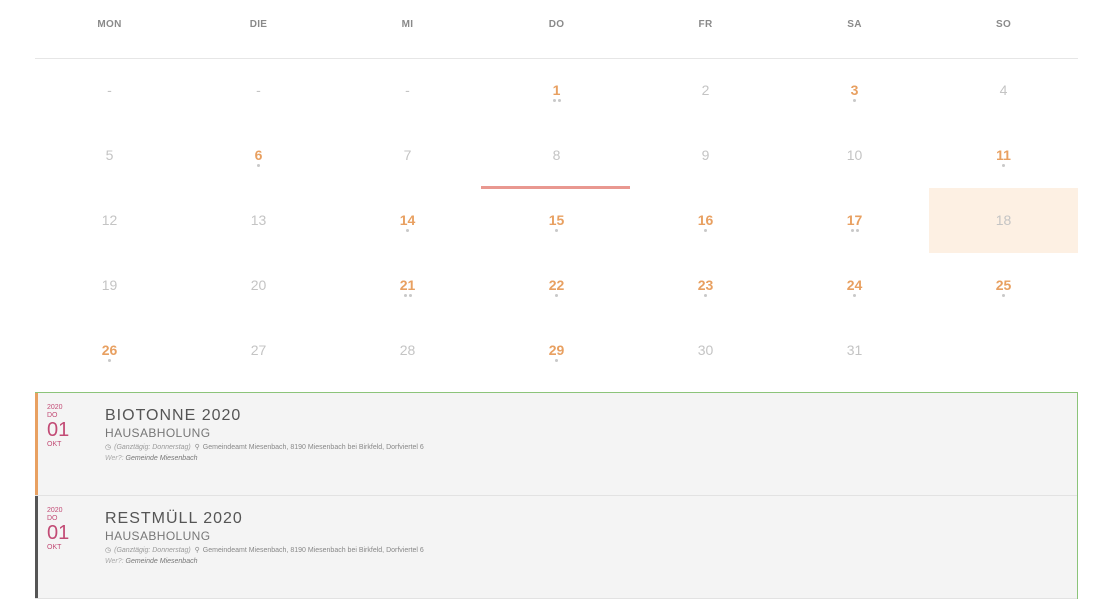 This screenshot has height=600, width=1110. What do you see at coordinates (258, 285) in the screenshot?
I see `day-cell: 20` at bounding box center [258, 285].